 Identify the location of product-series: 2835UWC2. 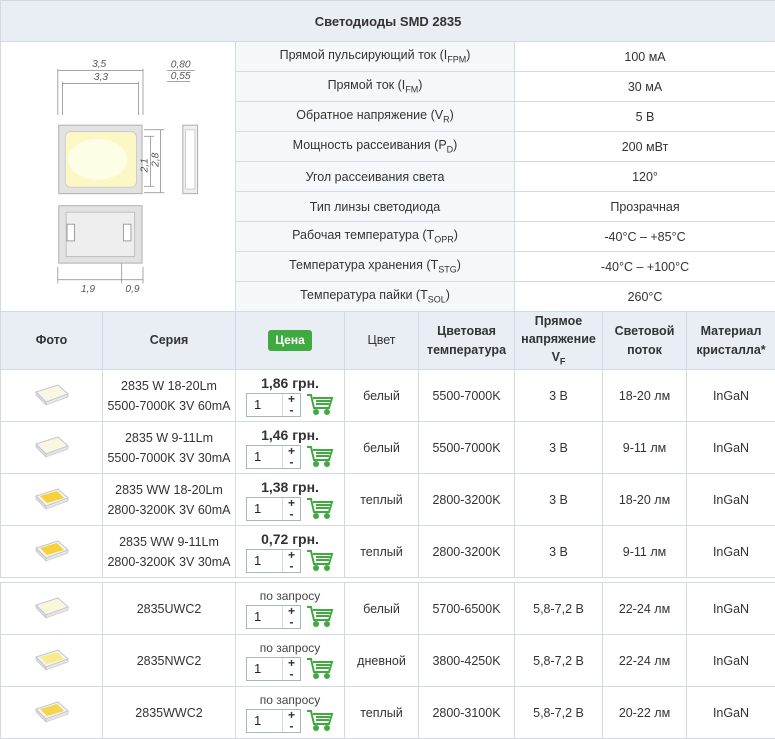
(169, 608).